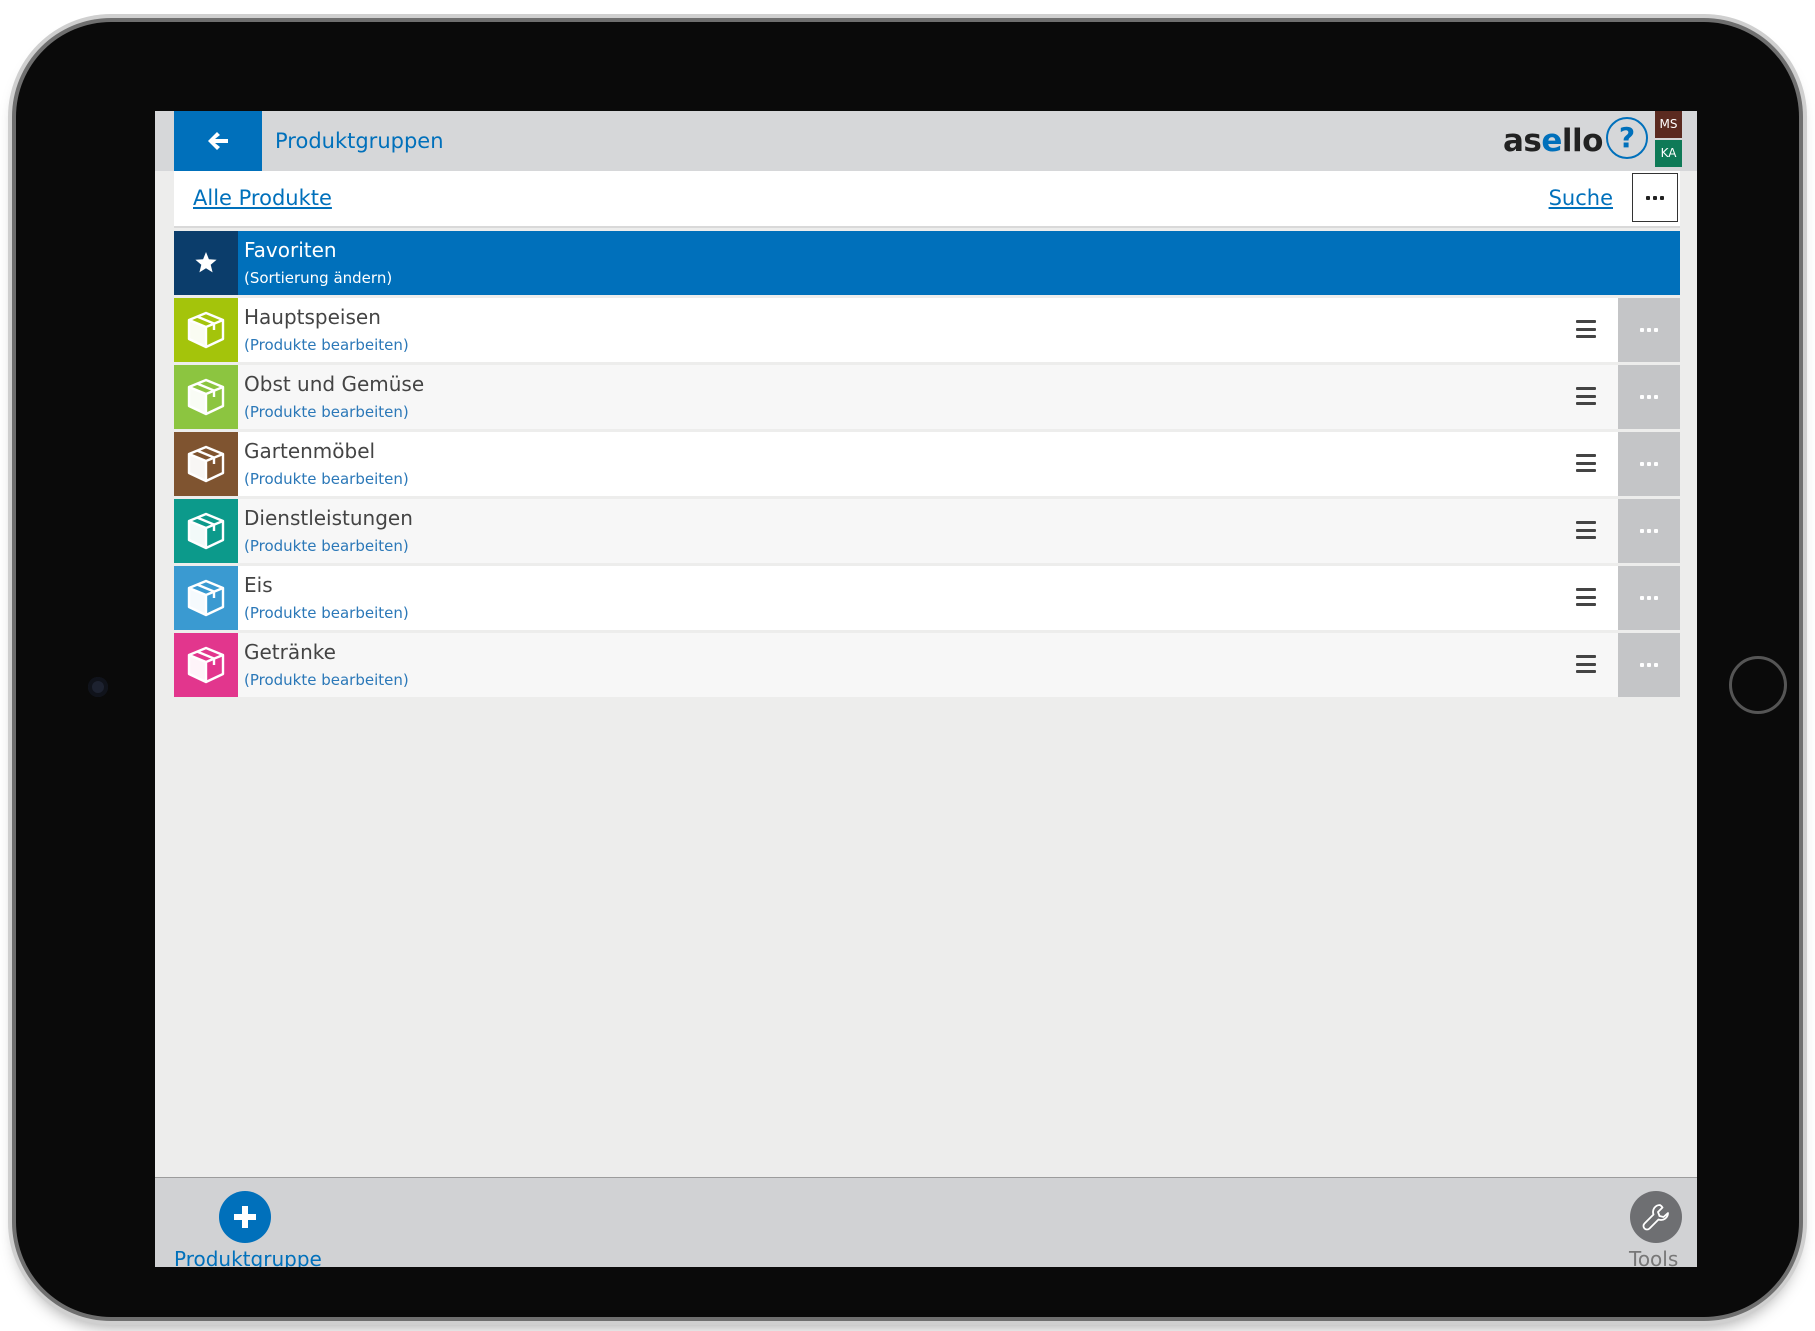 Image resolution: width=1815 pixels, height=1331 pixels. Describe the element at coordinates (98, 687) in the screenshot. I see `camera-icon` at that location.